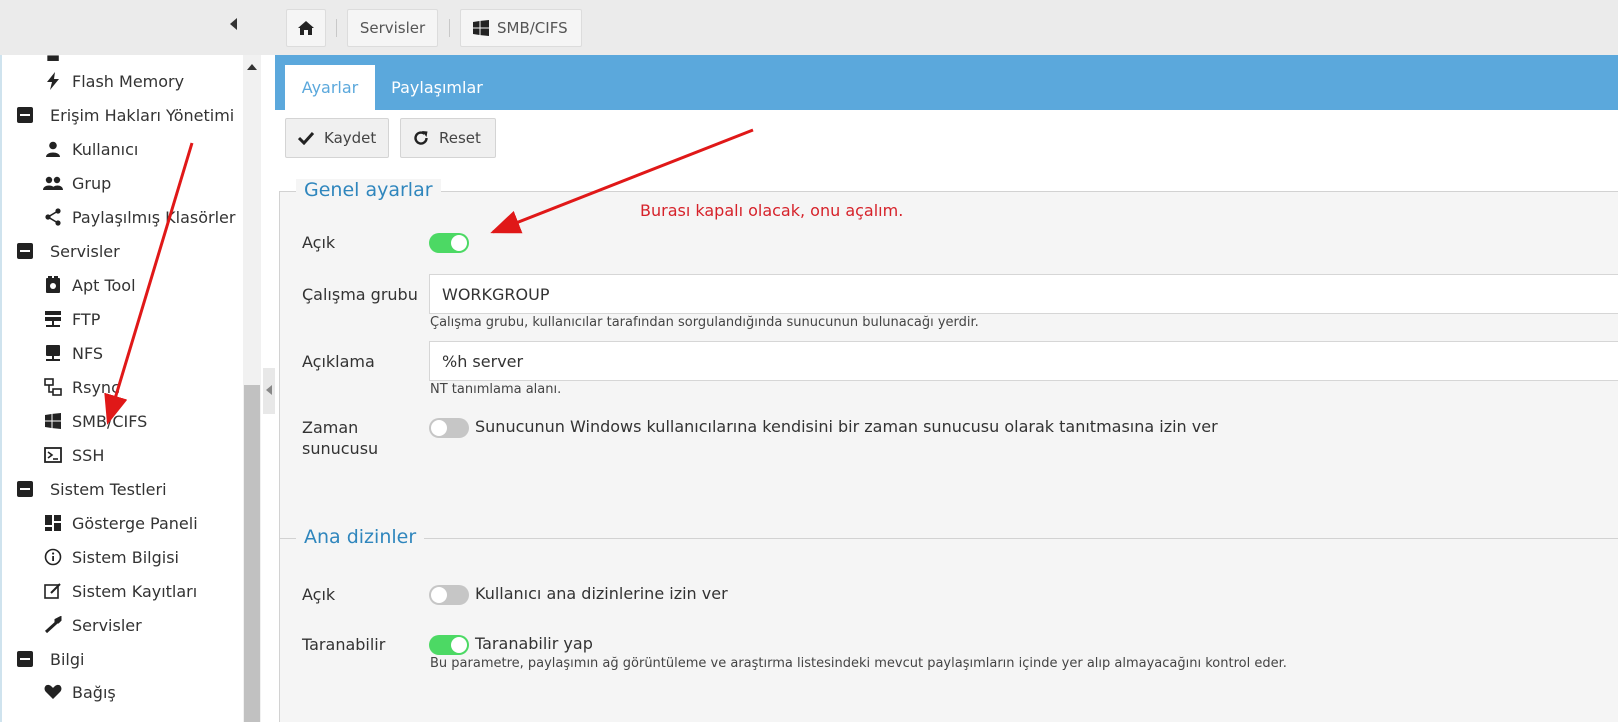  I want to click on sidebar-group-label: Bilgi, so click(67, 659).